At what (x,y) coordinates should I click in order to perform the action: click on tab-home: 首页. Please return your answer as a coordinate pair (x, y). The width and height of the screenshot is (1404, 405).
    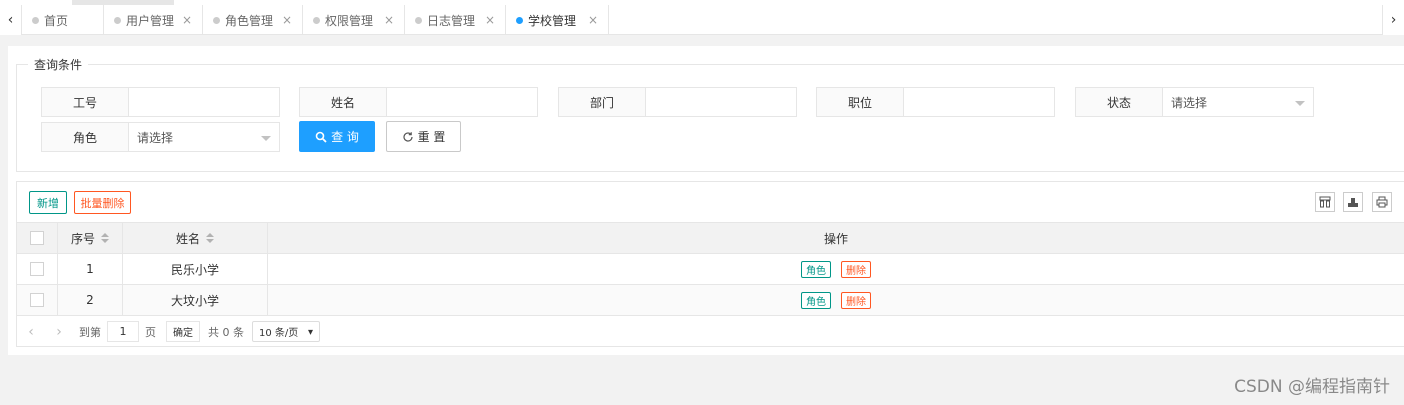
    Looking at the image, I should click on (63, 20).